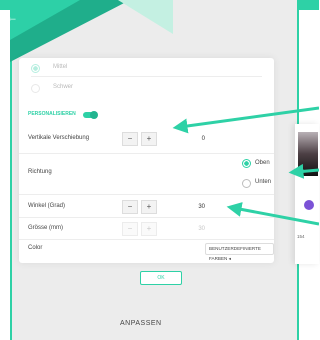 The height and width of the screenshot is (340, 320). What do you see at coordinates (63, 87) in the screenshot?
I see `option-label: Schwer` at bounding box center [63, 87].